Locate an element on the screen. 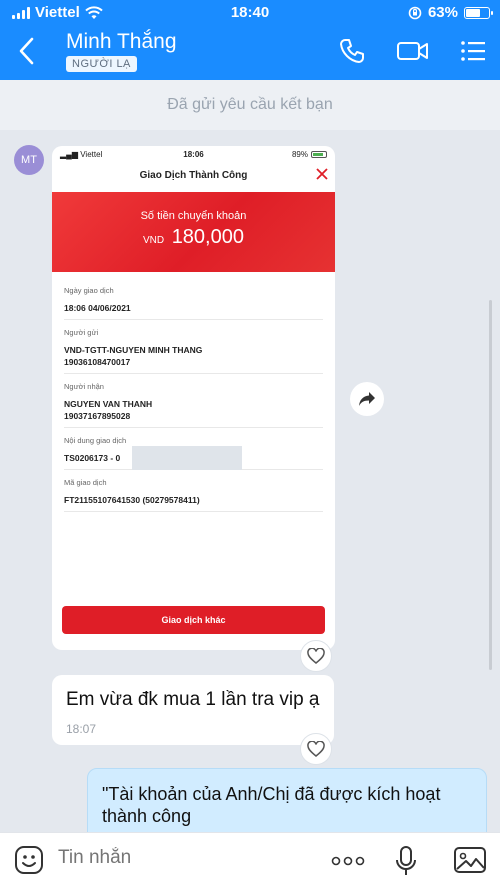 Image resolution: width=500 pixels, height=889 pixels. share-arrow-icon is located at coordinates (367, 399).